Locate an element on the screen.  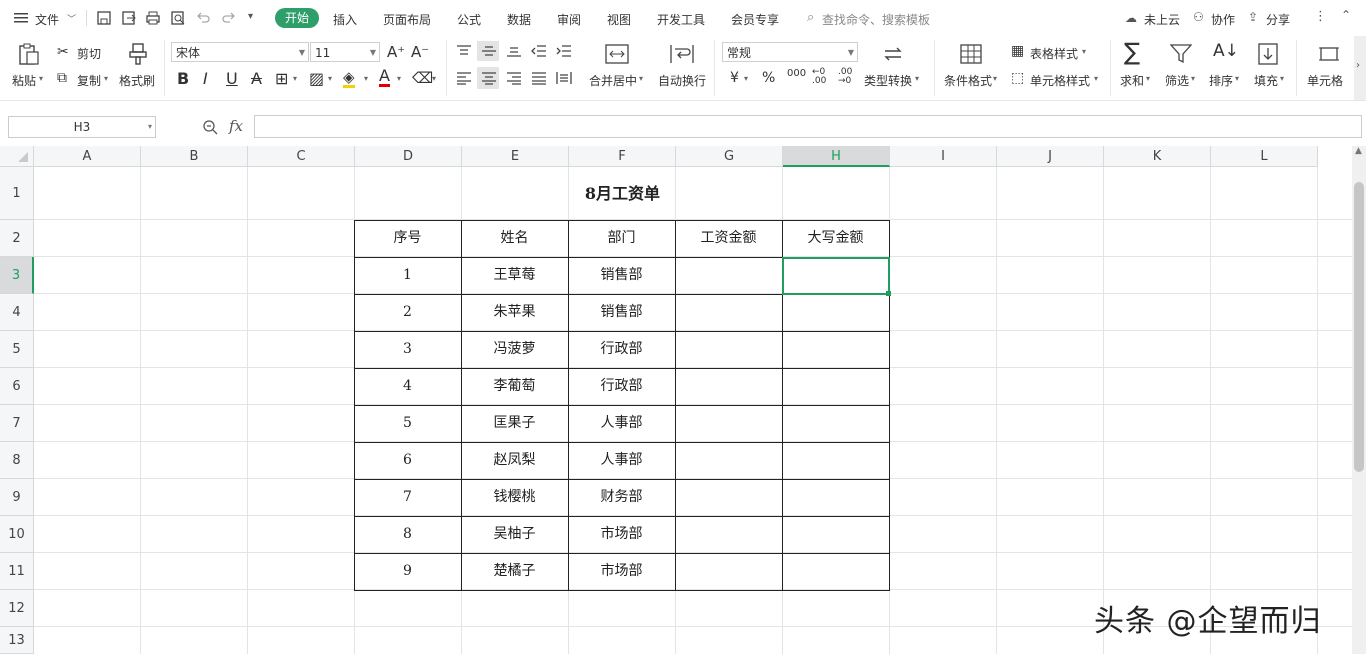
no-cell: 9 is located at coordinates (407, 571).